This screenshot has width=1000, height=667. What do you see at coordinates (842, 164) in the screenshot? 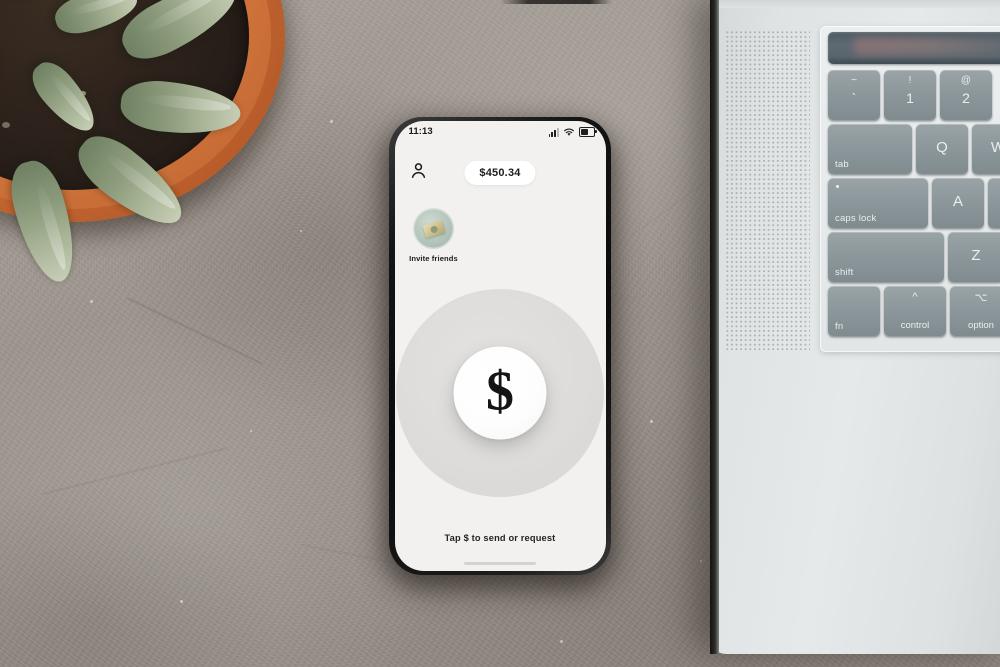
I see `key-legend: tab` at bounding box center [842, 164].